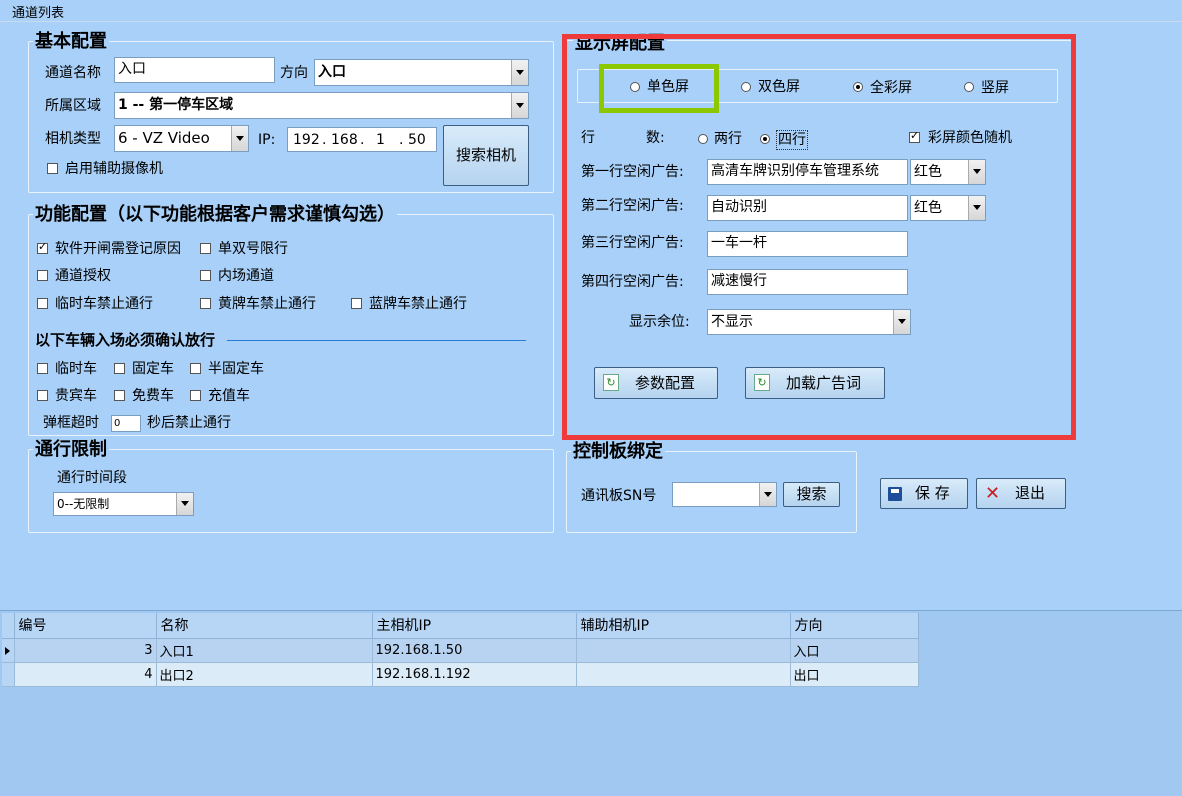 This screenshot has height=796, width=1182. I want to click on mono-screen-label: 单色屏, so click(668, 87).